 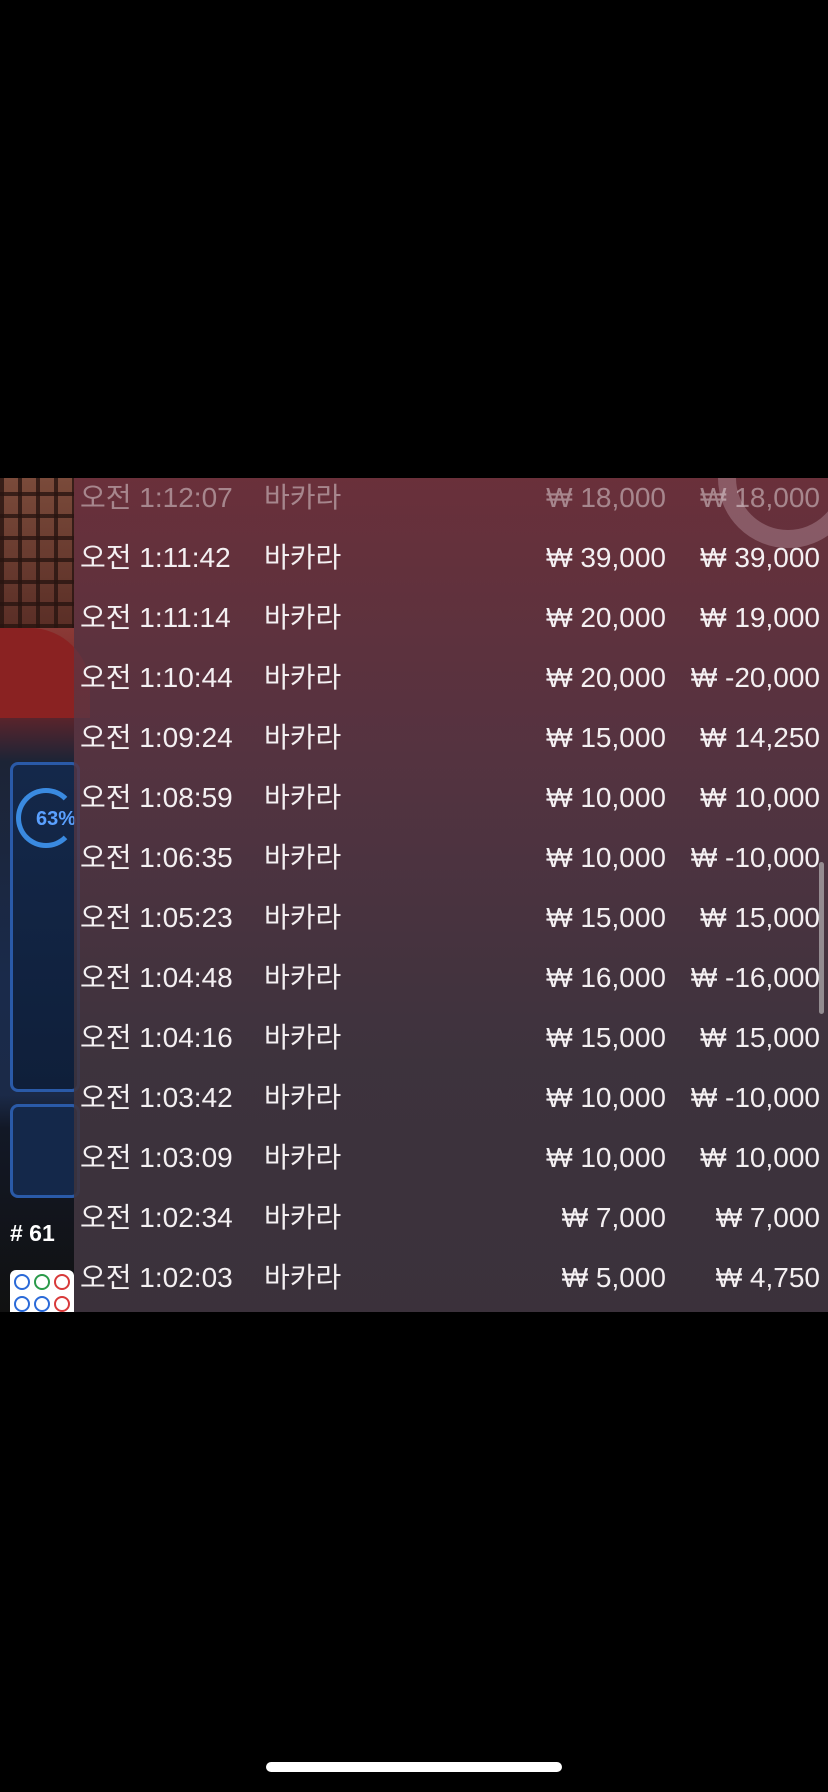 I want to click on history-row: 오전 1:08:59 바카라 ₩ 10,000 ₩ 10,000, so click(x=451, y=798).